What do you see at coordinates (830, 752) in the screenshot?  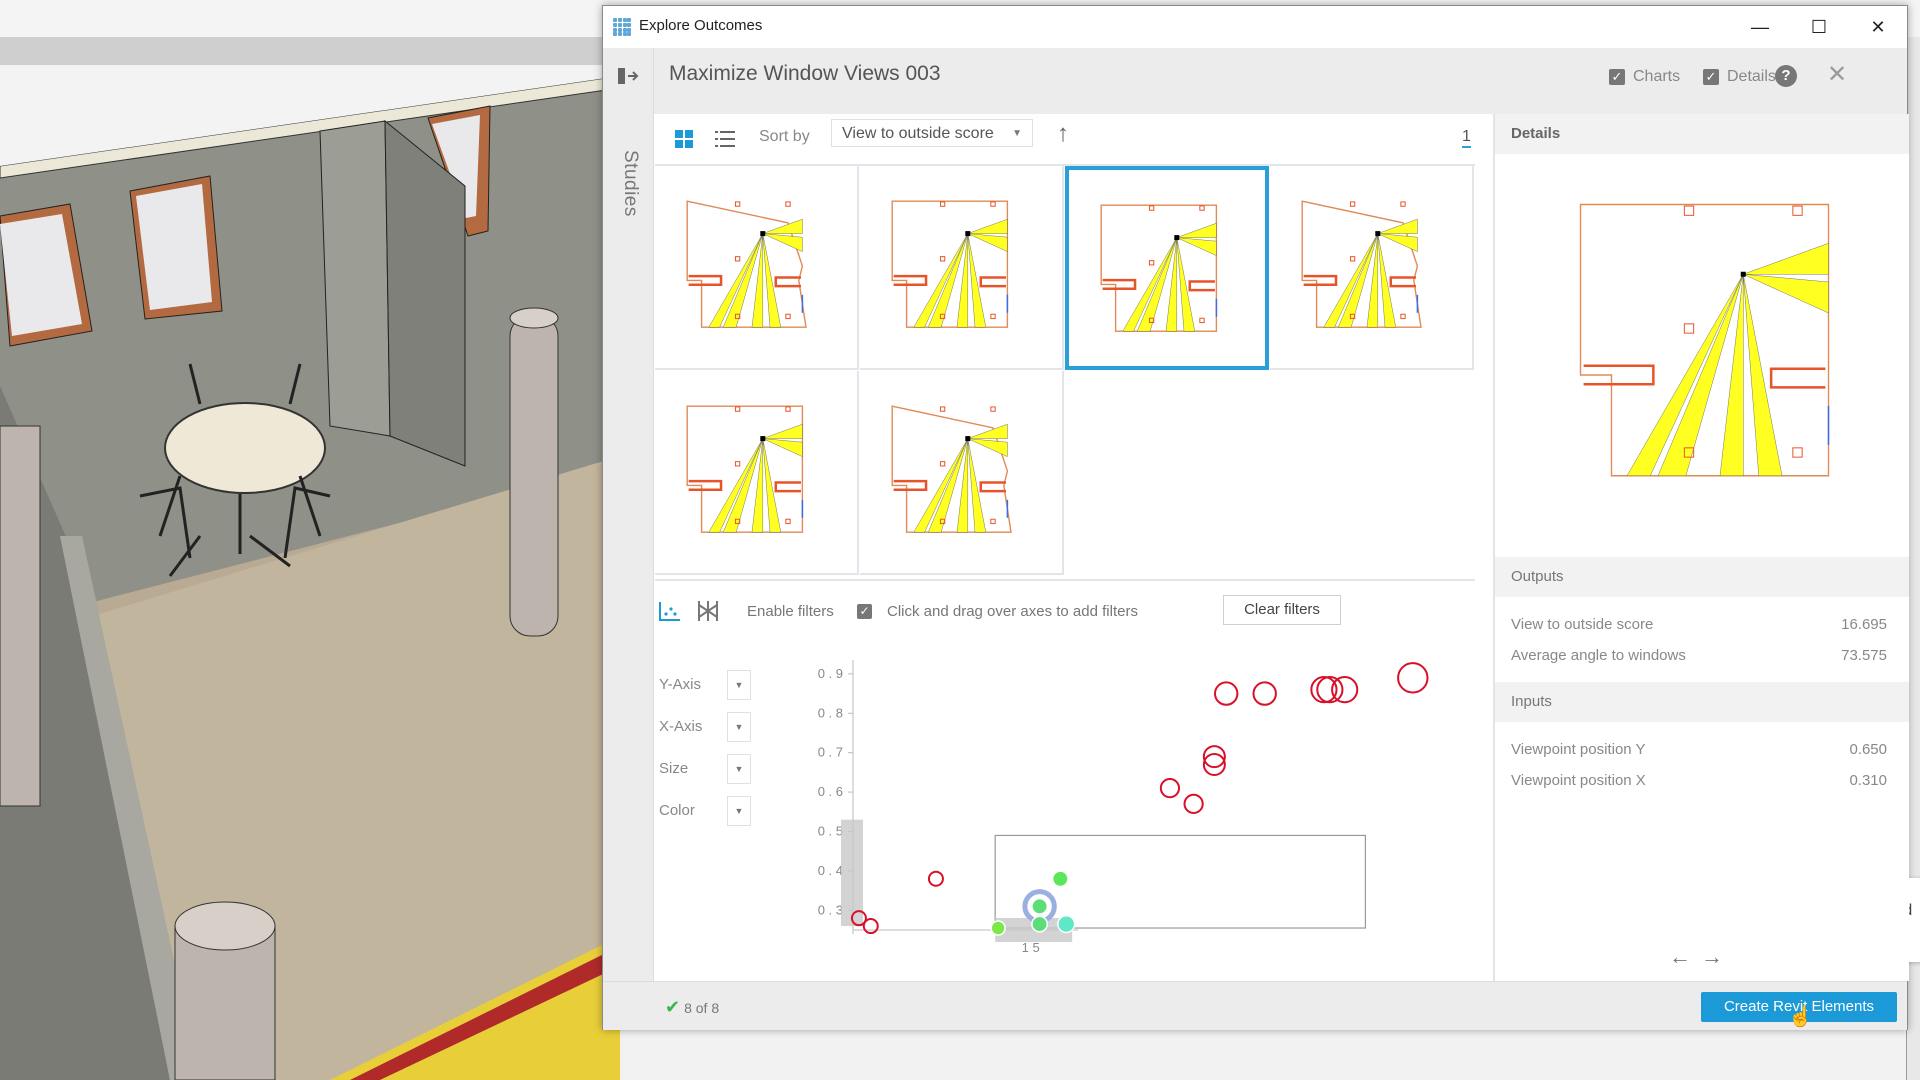 I see `y-tick-label: 0 . 7` at bounding box center [830, 752].